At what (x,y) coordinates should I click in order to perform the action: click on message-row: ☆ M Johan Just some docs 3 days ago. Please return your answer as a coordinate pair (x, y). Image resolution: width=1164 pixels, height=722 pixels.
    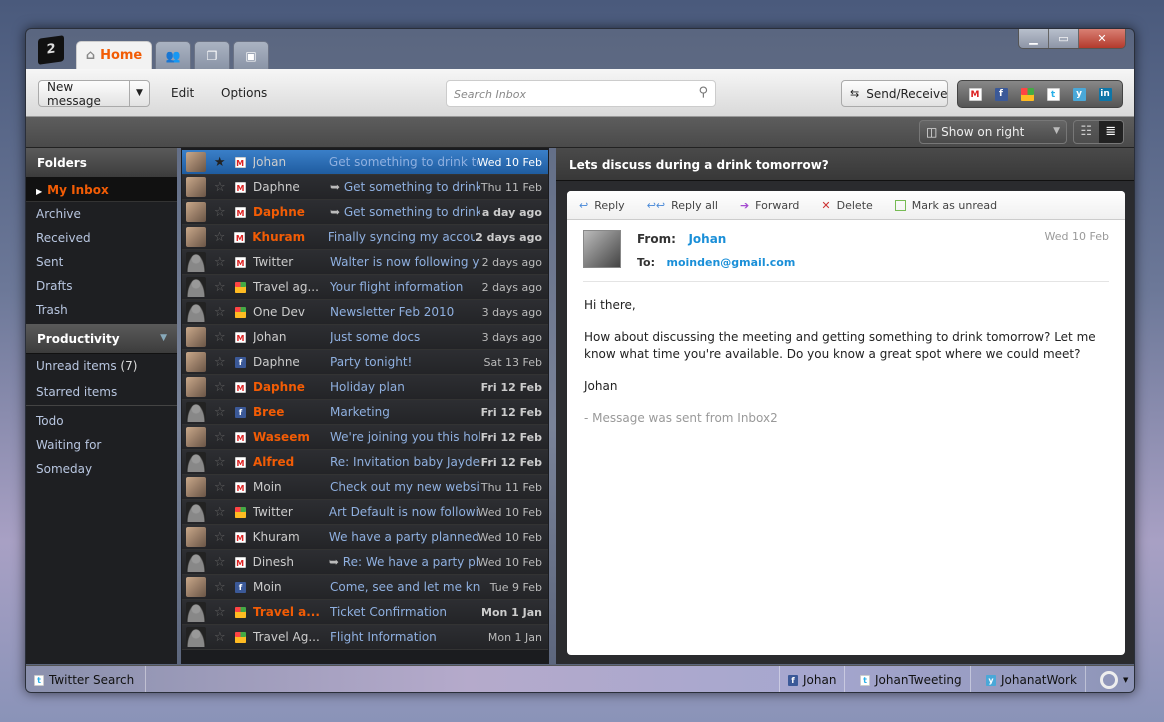
    Looking at the image, I should click on (365, 337).